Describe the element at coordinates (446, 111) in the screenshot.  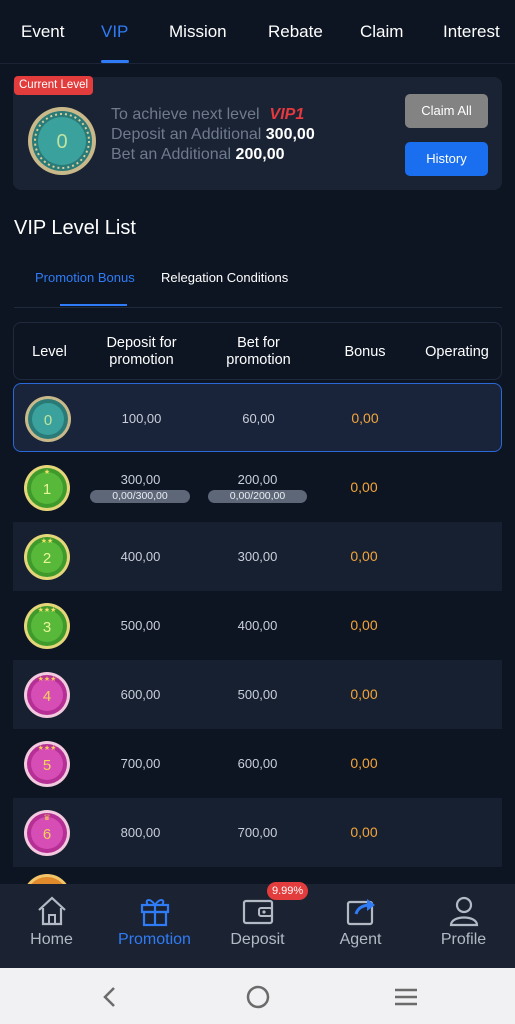
I see `claim-all-button: Claim All` at that location.